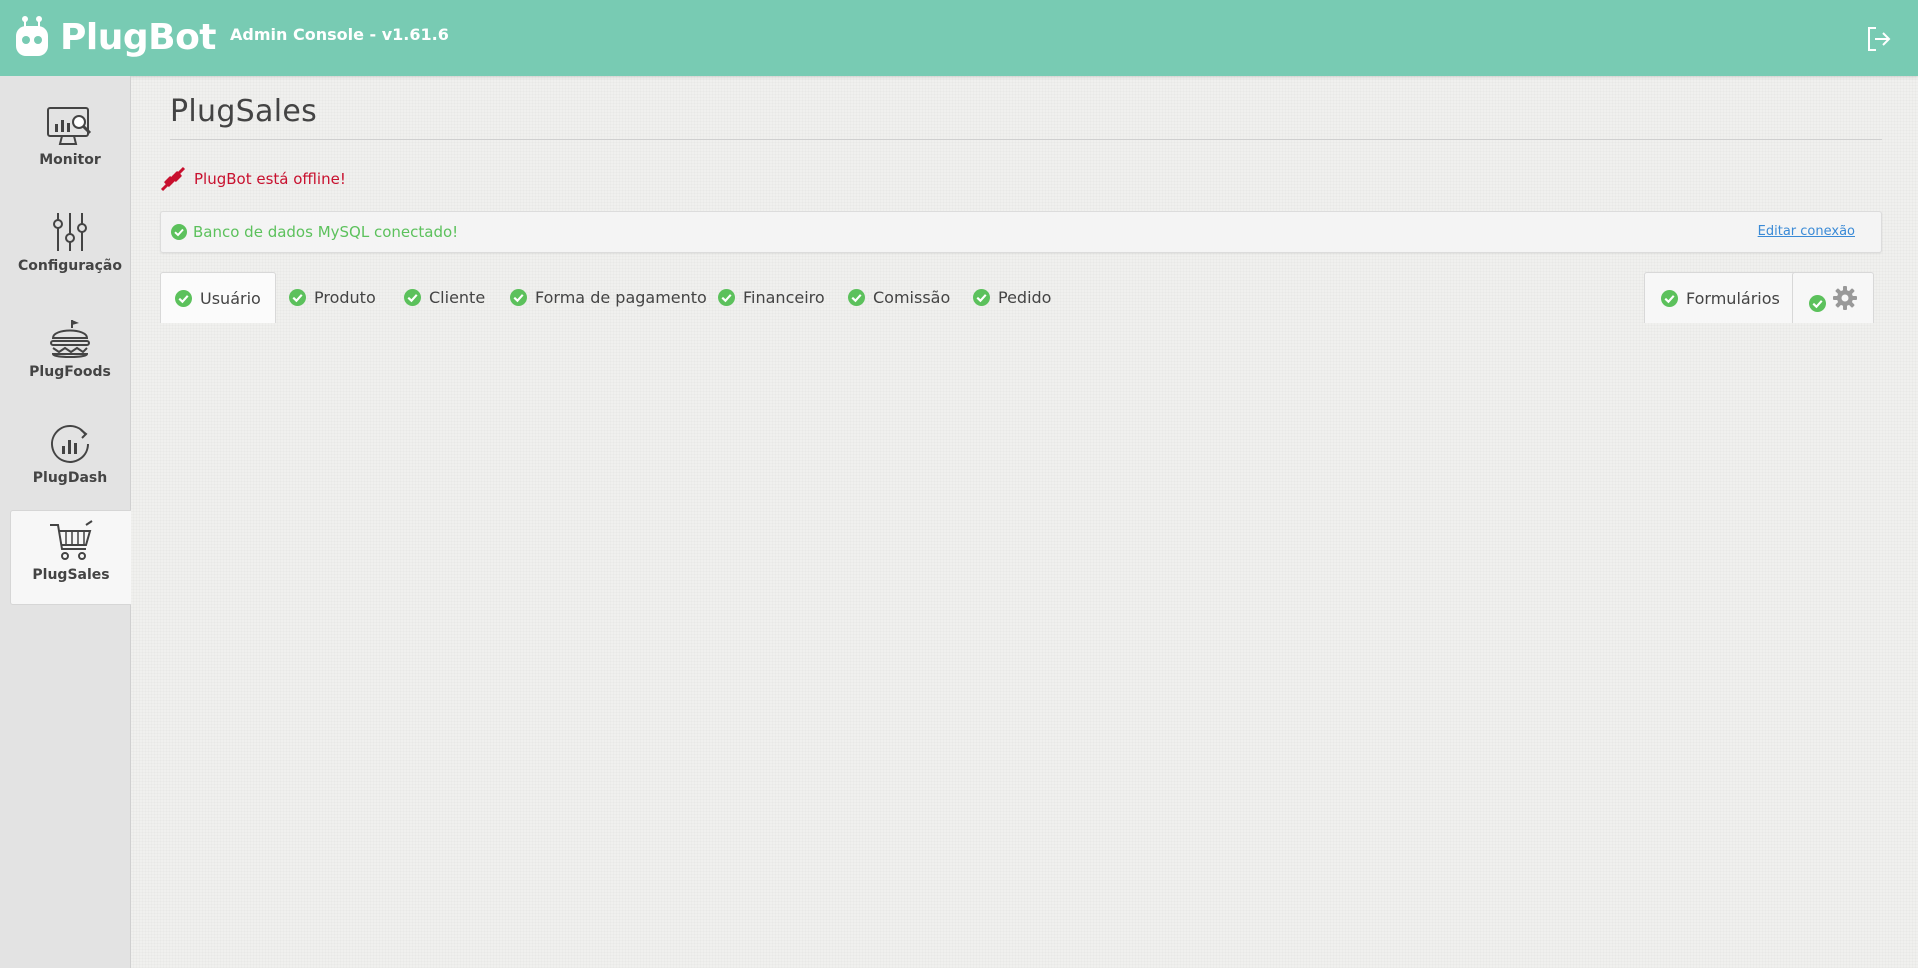 This screenshot has width=1918, height=968. I want to click on gear-icon, so click(1845, 298).